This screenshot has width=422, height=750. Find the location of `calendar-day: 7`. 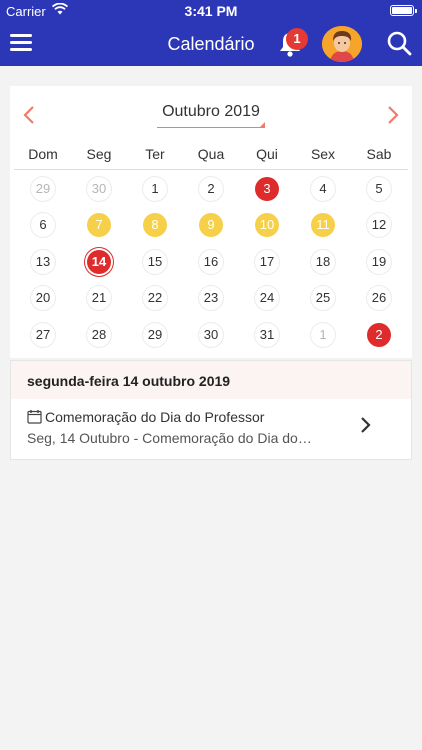

calendar-day: 7 is located at coordinates (99, 225).